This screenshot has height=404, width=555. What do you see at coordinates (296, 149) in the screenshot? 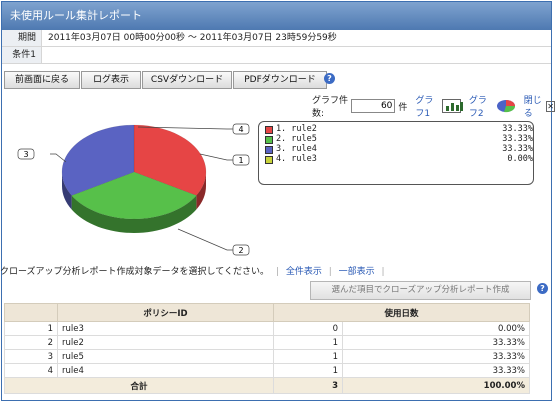
I see `legend-label: 3. rule4` at bounding box center [296, 149].